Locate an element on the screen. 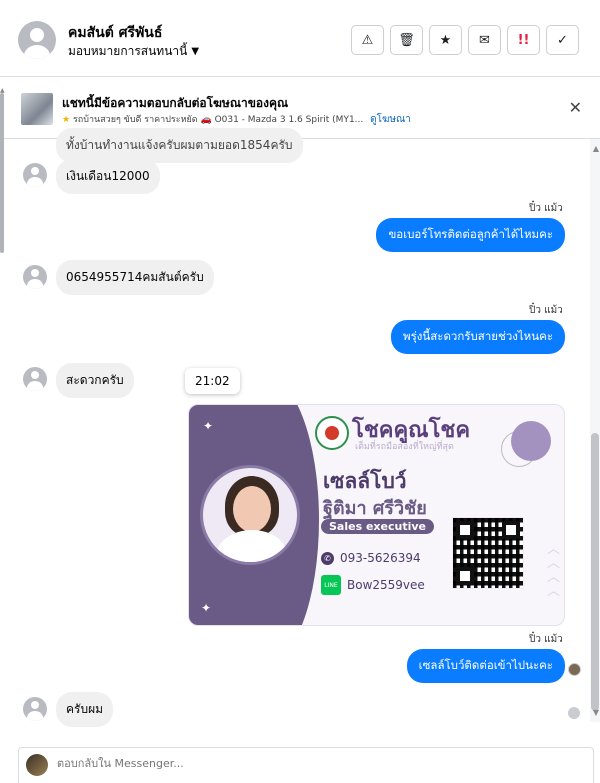 This screenshot has width=600, height=783. envelope-open-icon: ✉ is located at coordinates (484, 40).